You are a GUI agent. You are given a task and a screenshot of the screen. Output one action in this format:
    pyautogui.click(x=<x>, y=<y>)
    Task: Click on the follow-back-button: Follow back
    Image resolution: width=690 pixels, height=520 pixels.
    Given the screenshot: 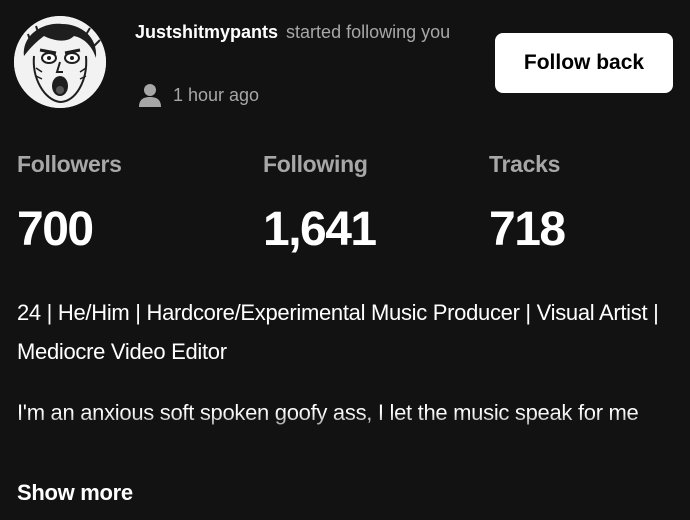 What is the action you would take?
    pyautogui.click(x=584, y=63)
    